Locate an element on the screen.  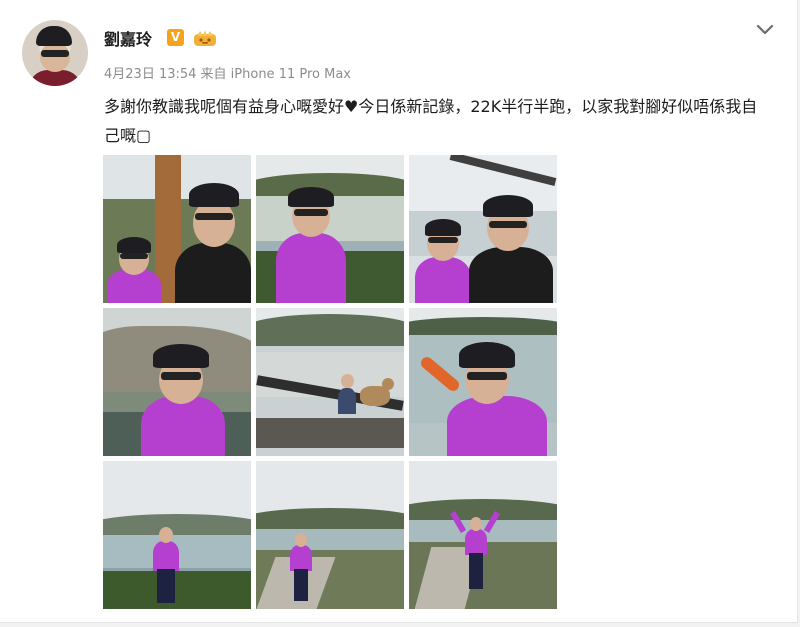
username: 劉嘉玲 is located at coordinates (128, 38).